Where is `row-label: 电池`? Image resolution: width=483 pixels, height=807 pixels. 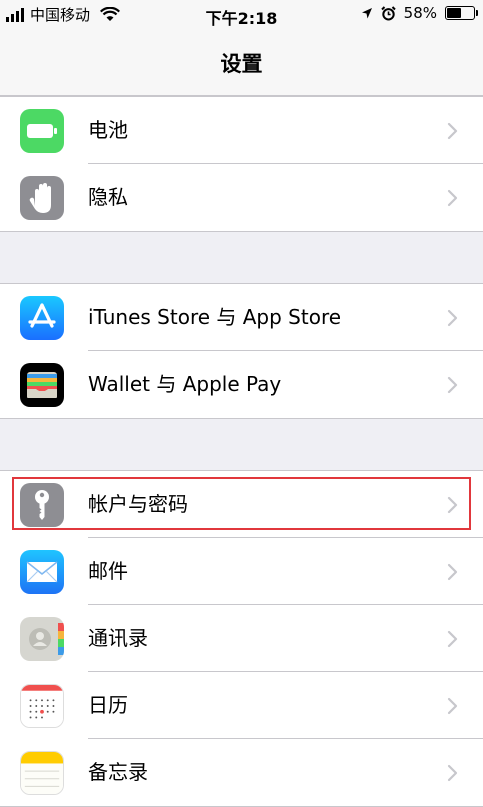 row-label: 电池 is located at coordinates (108, 130).